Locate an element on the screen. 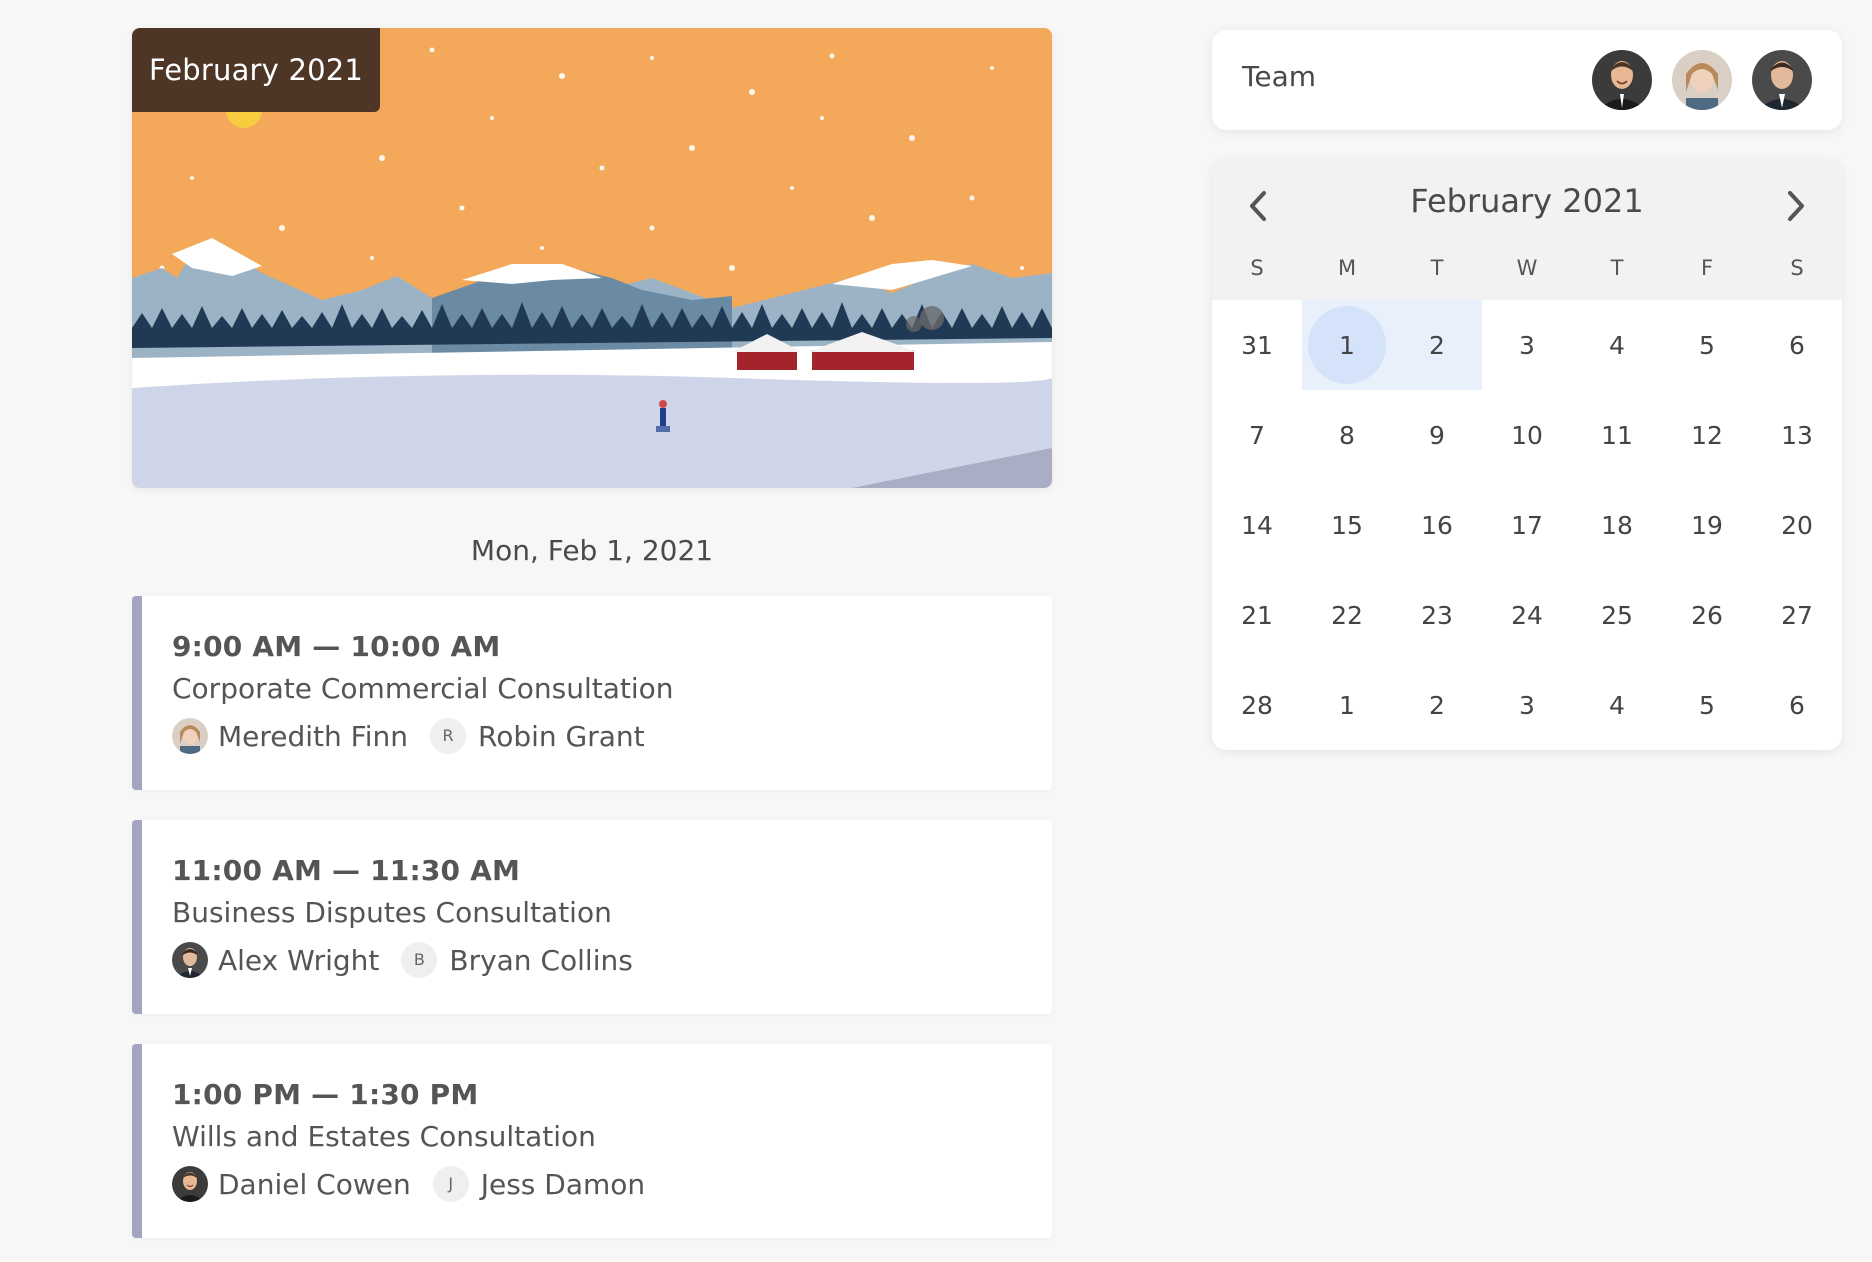  event-assignee: B Bryan Collins is located at coordinates (517, 960).